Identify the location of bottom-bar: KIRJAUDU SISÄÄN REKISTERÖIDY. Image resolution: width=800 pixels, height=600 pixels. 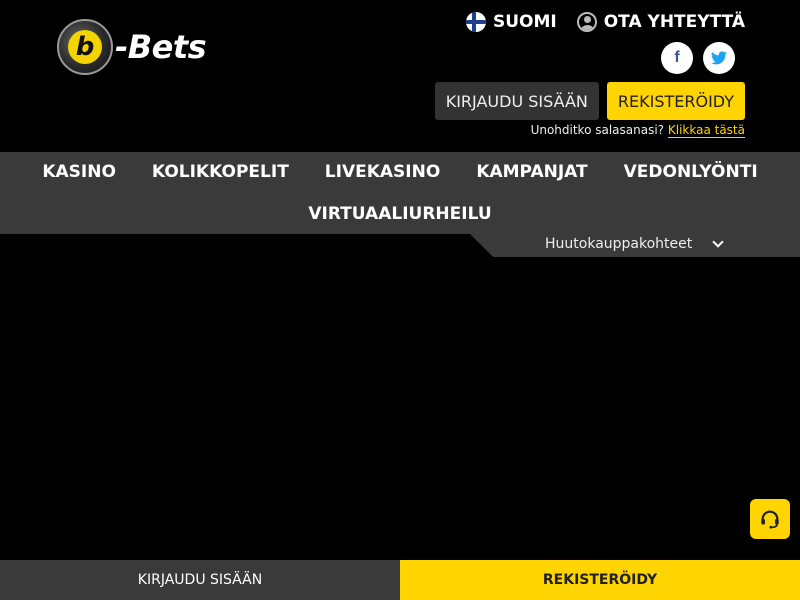
(400, 580).